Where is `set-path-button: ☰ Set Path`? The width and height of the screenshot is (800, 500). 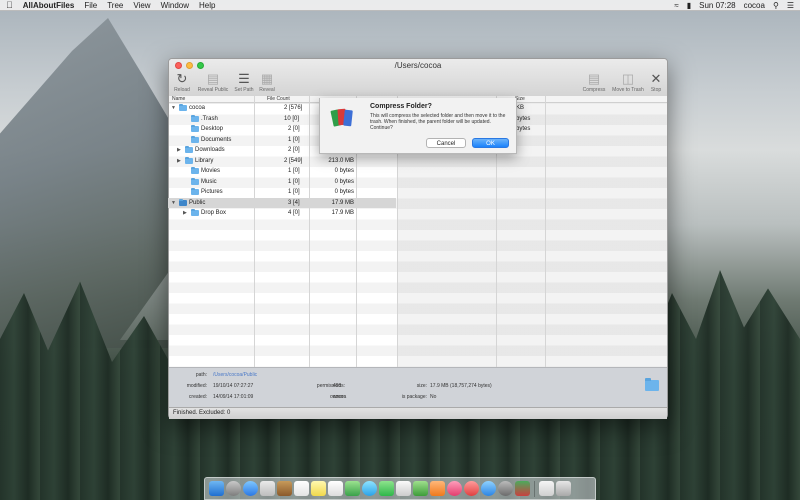 set-path-button: ☰ Set Path is located at coordinates (244, 82).